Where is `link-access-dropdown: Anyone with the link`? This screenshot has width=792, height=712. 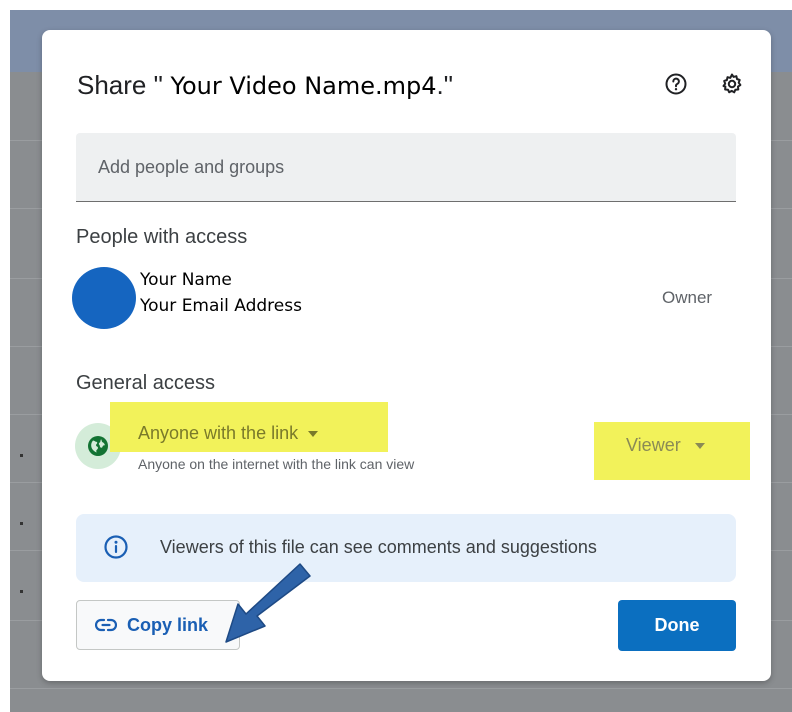 link-access-dropdown: Anyone with the link is located at coordinates (228, 433).